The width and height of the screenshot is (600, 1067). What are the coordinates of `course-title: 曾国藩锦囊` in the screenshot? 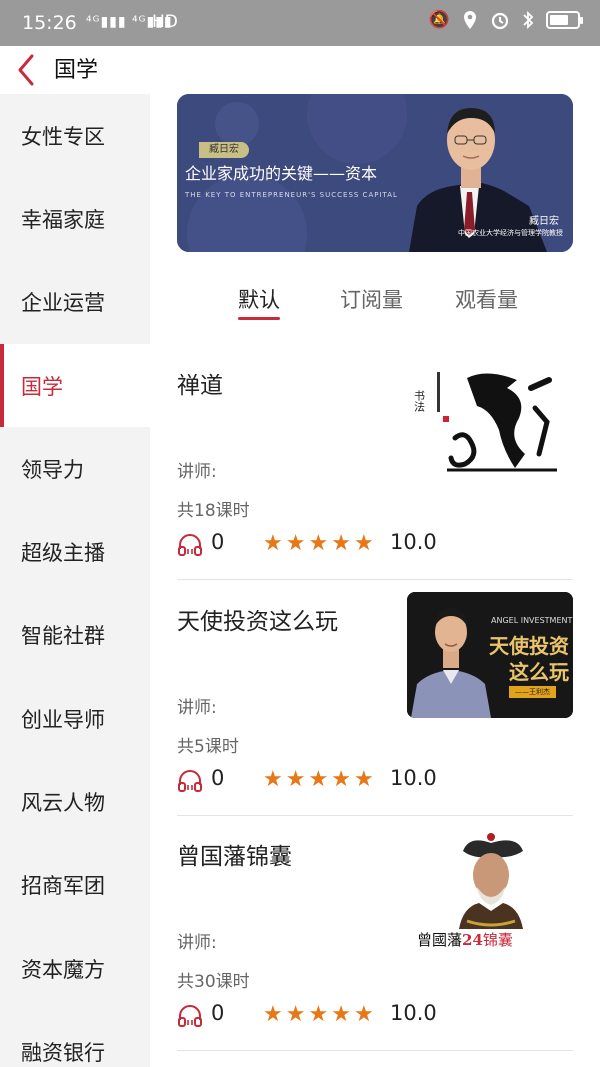 It's located at (234, 857).